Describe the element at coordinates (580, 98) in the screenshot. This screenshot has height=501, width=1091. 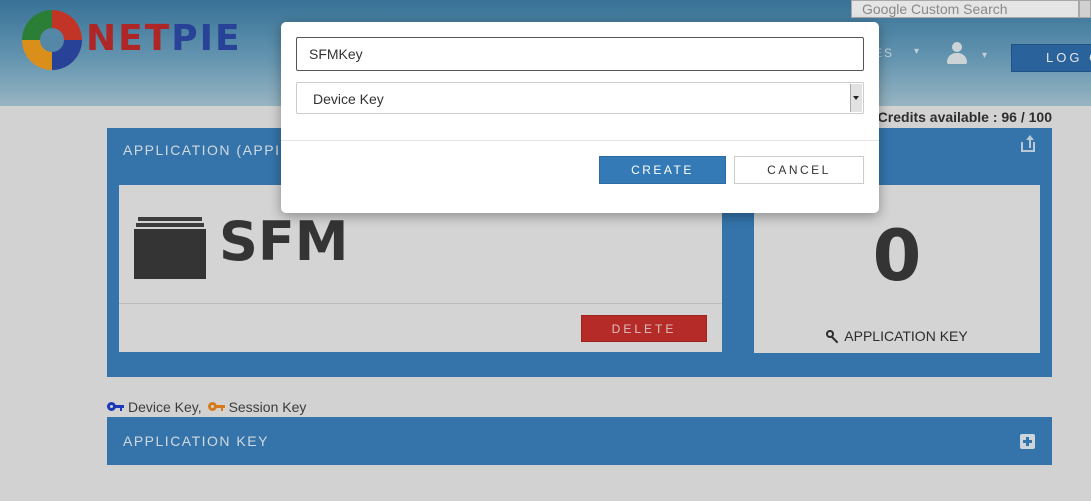
I see `key-type-select: Device Key` at that location.